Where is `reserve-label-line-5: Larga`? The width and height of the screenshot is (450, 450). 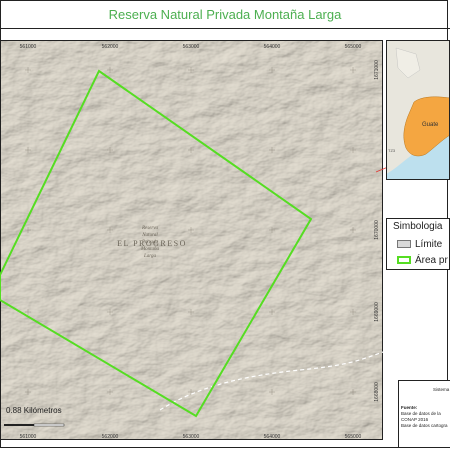
reserve-label-line-5: Larga is located at coordinates (150, 256).